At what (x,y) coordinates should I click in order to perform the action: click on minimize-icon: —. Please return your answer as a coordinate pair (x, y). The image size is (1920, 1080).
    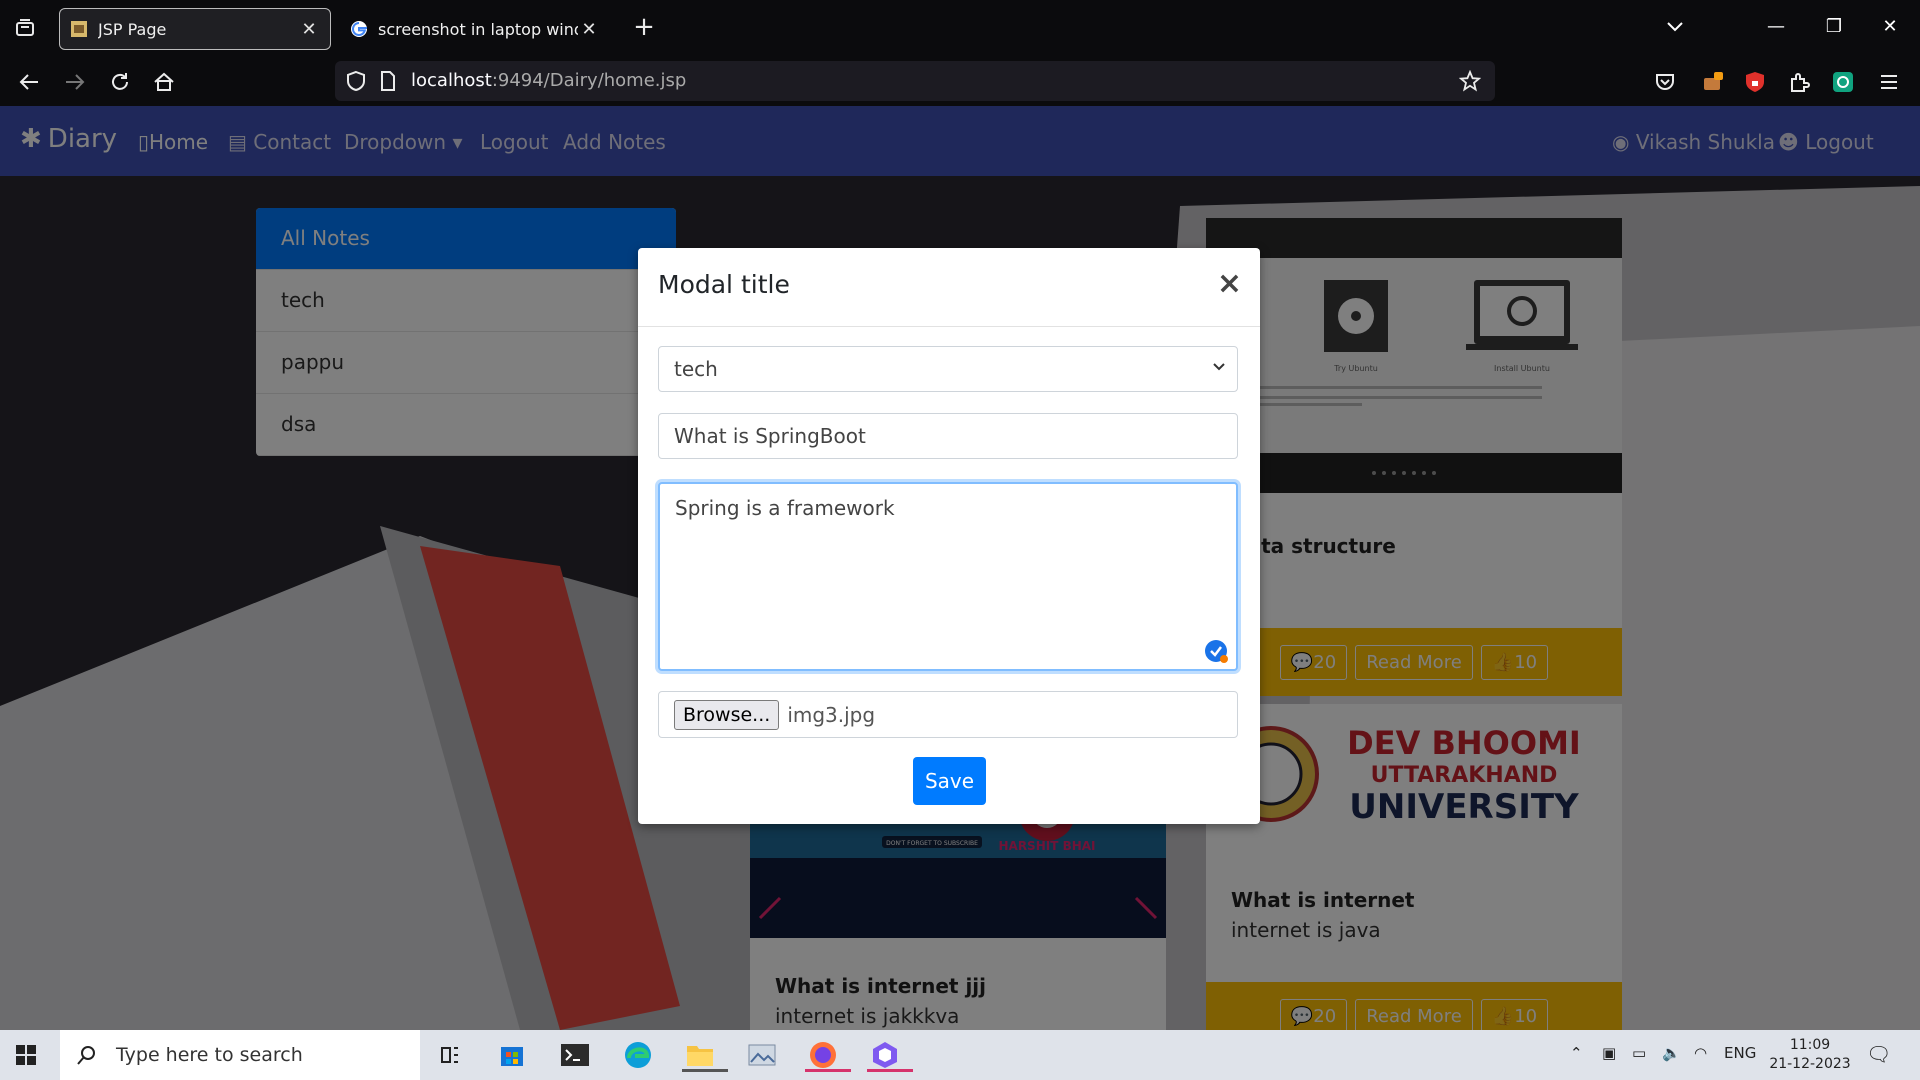
    Looking at the image, I should click on (1776, 27).